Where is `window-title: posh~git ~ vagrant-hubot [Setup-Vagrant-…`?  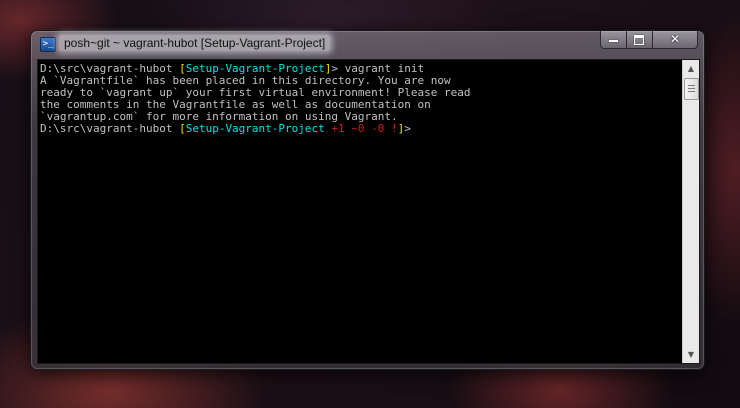 window-title: posh~git ~ vagrant-hubot [Setup-Vagrant-… is located at coordinates (195, 43).